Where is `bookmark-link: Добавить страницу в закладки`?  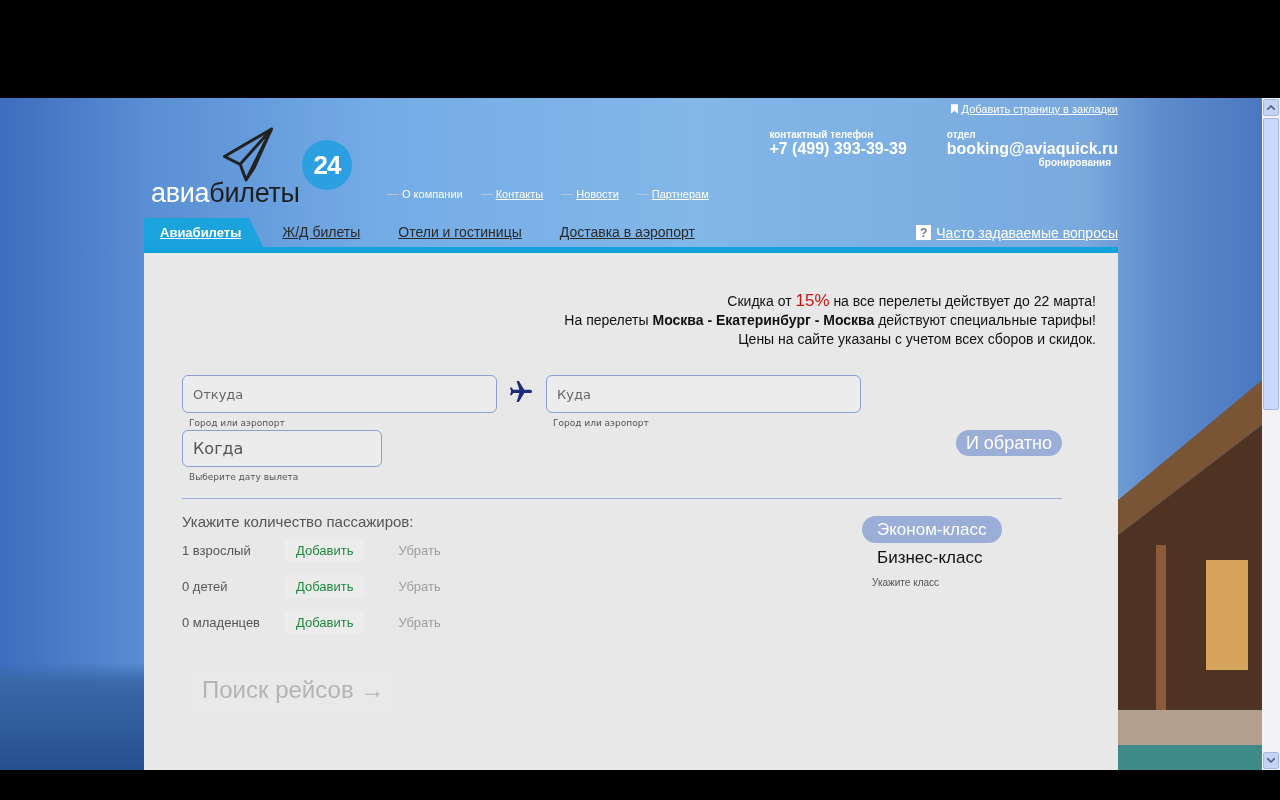
bookmark-link: Добавить страницу в закладки is located at coordinates (1039, 109).